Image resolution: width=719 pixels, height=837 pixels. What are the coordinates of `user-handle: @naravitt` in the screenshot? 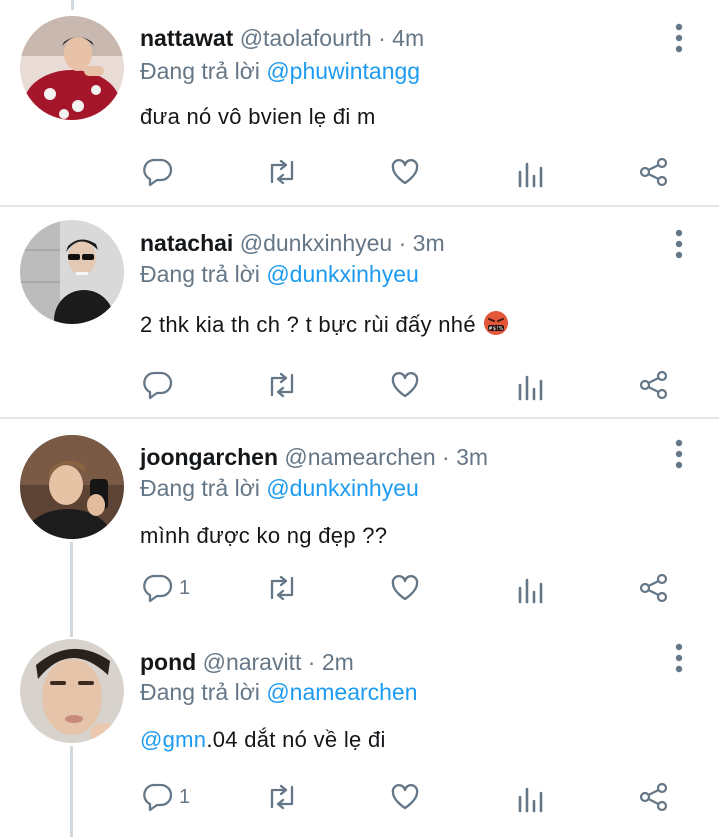 It's located at (252, 662).